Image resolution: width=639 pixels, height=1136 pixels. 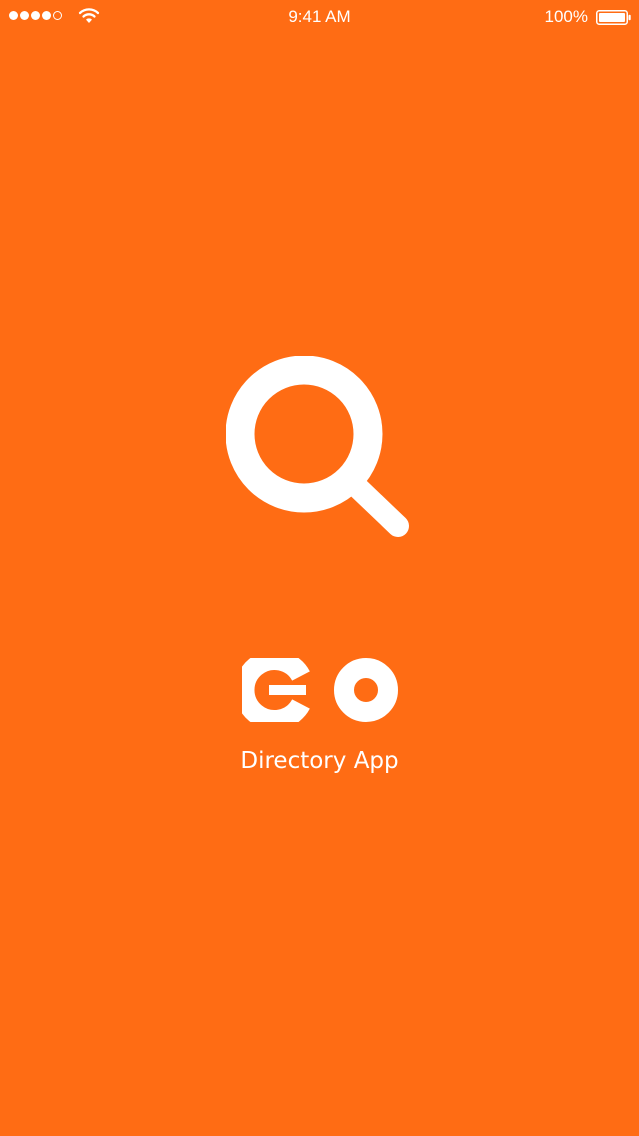 I want to click on status-bar: 9:41 AM 100%, so click(x=319, y=18).